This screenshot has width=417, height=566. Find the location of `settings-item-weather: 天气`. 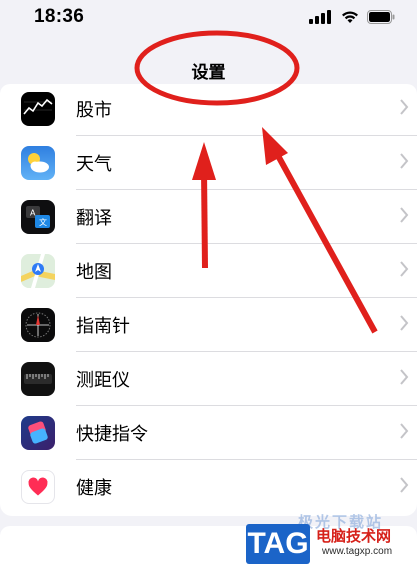

settings-item-weather: 天气 is located at coordinates (208, 163).